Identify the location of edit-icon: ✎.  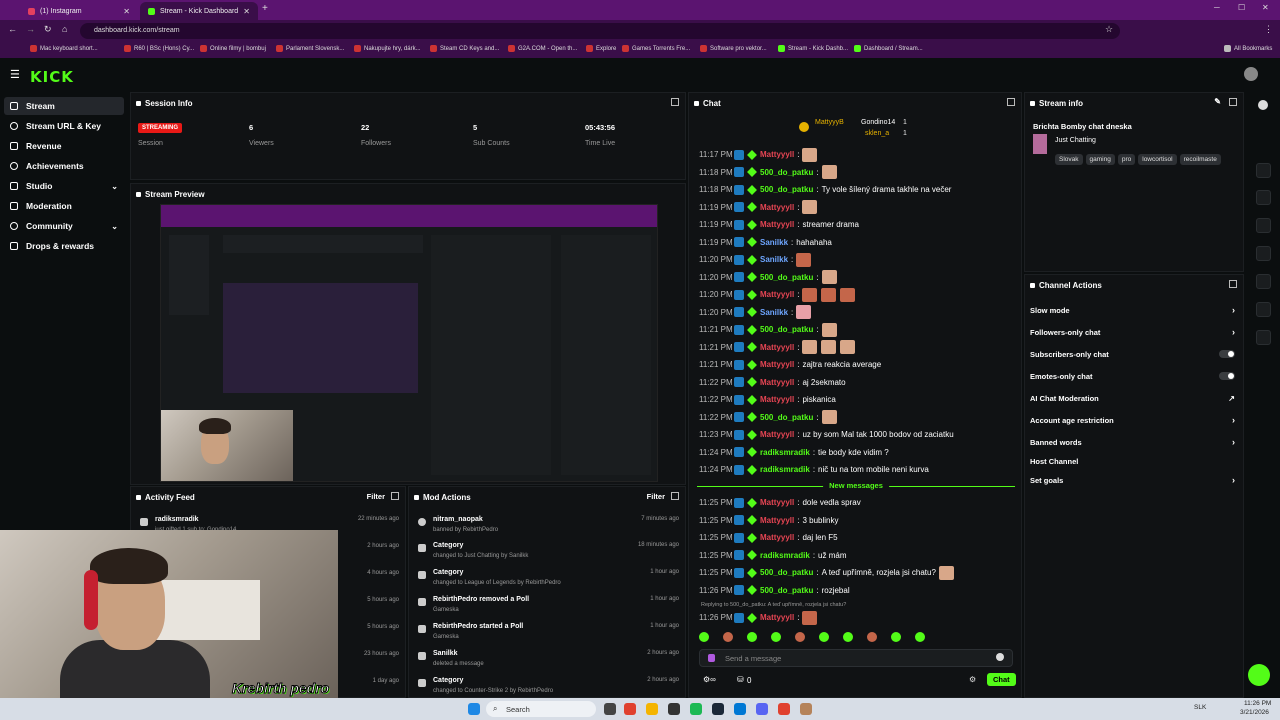
(1217, 101).